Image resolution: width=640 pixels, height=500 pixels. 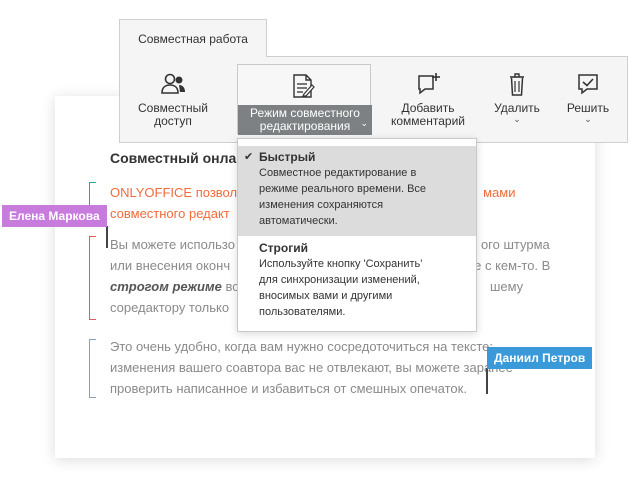 I want to click on menu-item-strict-title: Строгий, so click(x=283, y=248).